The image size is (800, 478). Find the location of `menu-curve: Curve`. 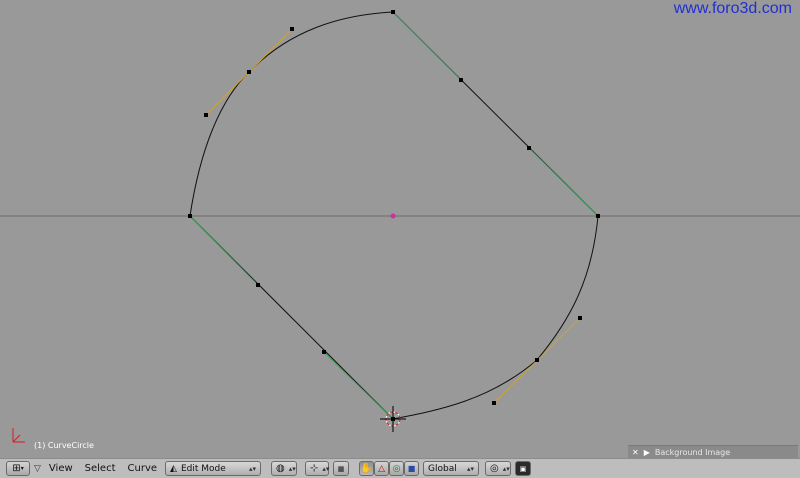

menu-curve: Curve is located at coordinates (143, 468).